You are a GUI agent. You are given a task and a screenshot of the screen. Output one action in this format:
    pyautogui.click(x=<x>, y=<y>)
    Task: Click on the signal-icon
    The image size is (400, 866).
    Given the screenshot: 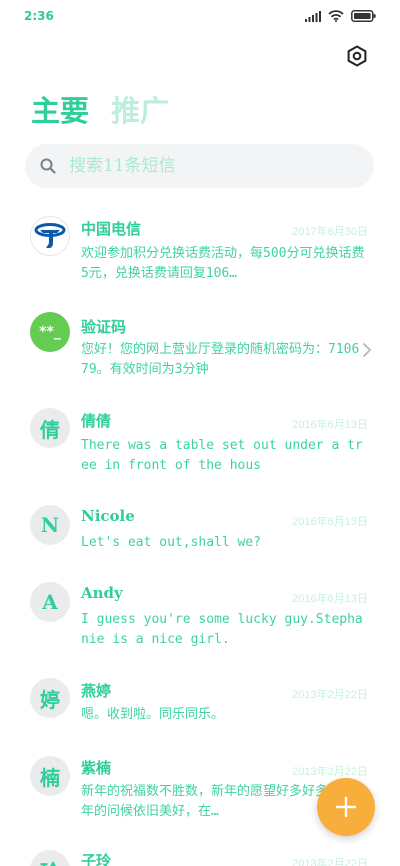 What is the action you would take?
    pyautogui.click(x=313, y=16)
    